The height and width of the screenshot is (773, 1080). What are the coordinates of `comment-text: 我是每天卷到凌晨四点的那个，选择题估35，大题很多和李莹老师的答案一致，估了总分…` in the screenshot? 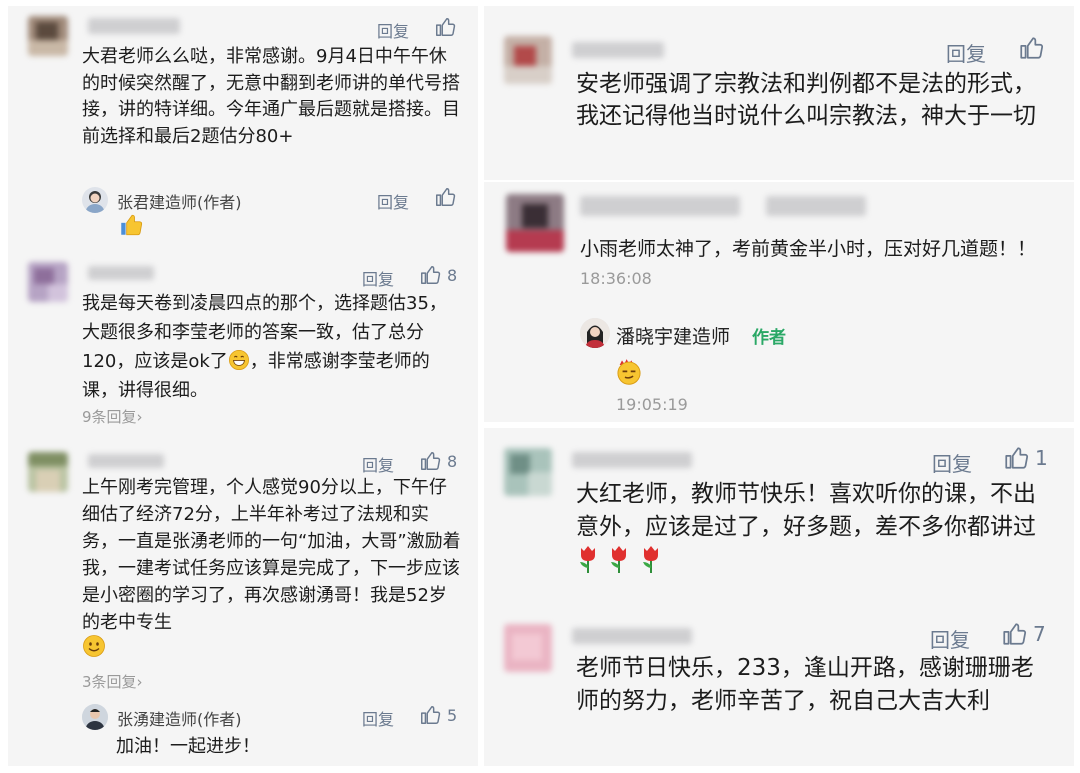 It's located at (272, 347).